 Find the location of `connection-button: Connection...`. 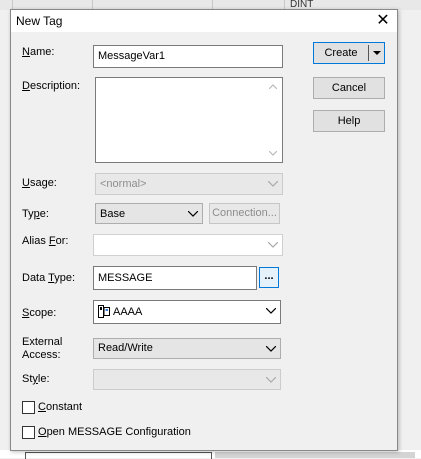

connection-button: Connection... is located at coordinates (244, 213).